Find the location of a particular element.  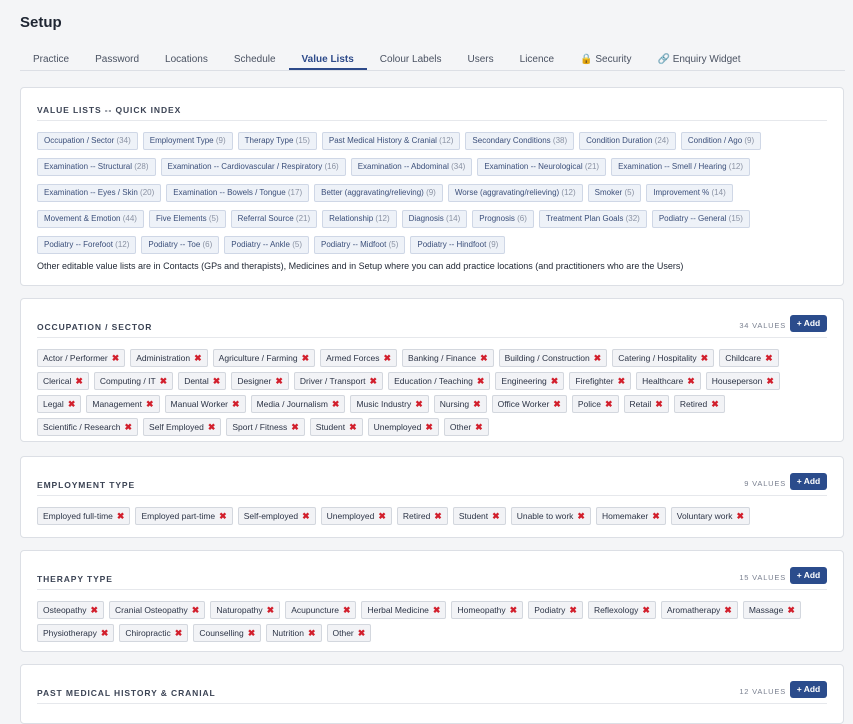

tab-password: Password is located at coordinates (117, 59).